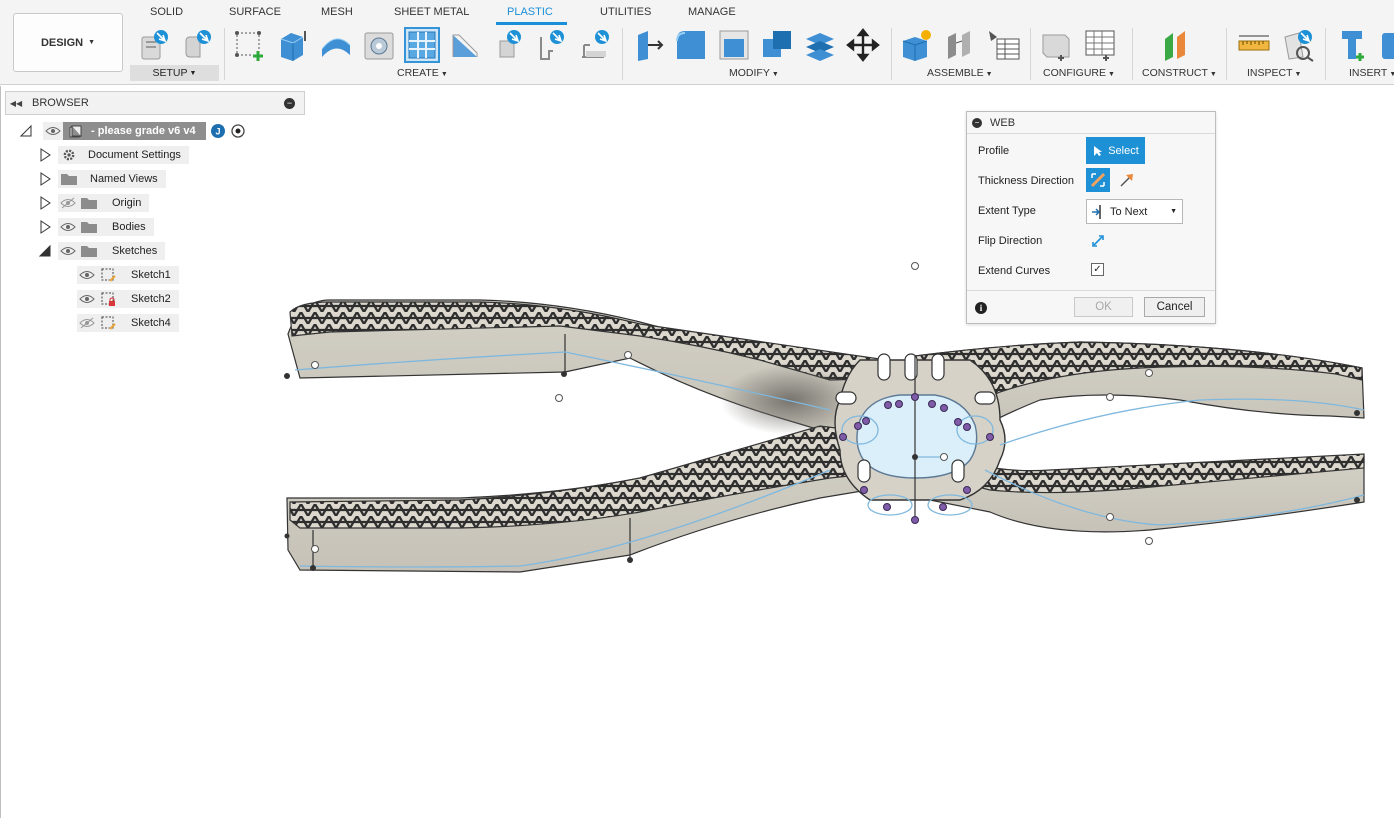 This screenshot has width=1394, height=818. What do you see at coordinates (863, 45) in the screenshot?
I see `move-icon` at bounding box center [863, 45].